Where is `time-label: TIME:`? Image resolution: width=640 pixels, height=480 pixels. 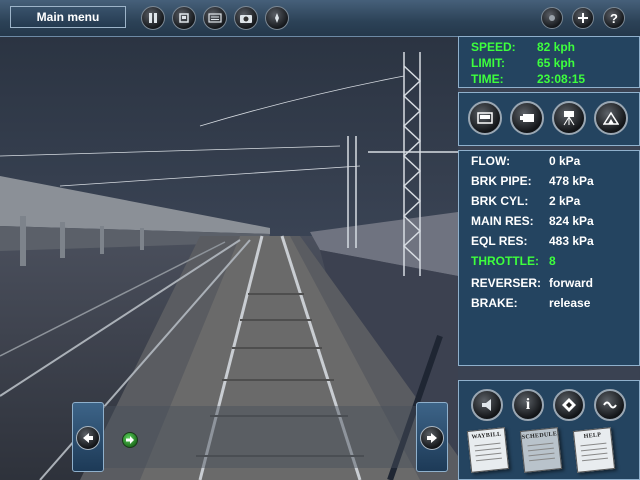
time-label: TIME: is located at coordinates (487, 79).